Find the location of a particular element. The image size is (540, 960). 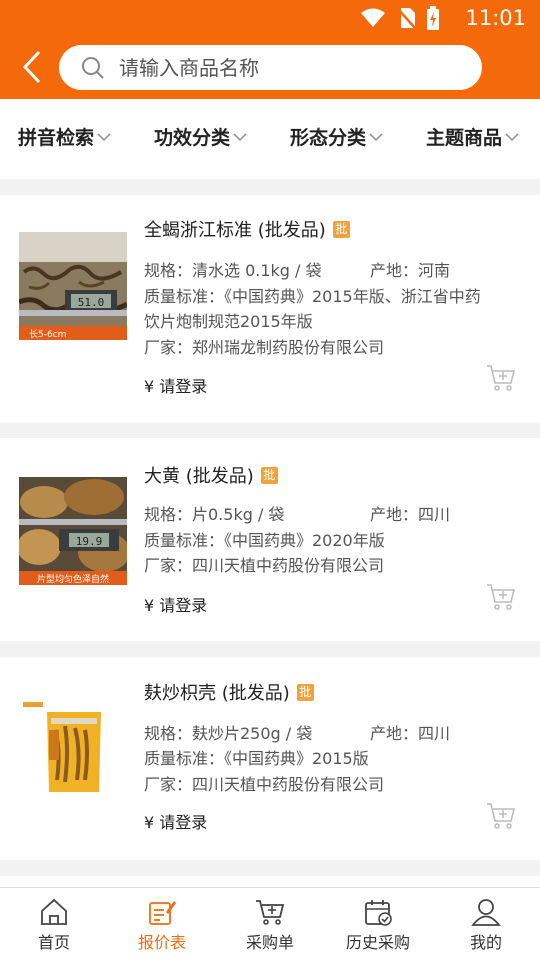

battery-icon is located at coordinates (433, 18).